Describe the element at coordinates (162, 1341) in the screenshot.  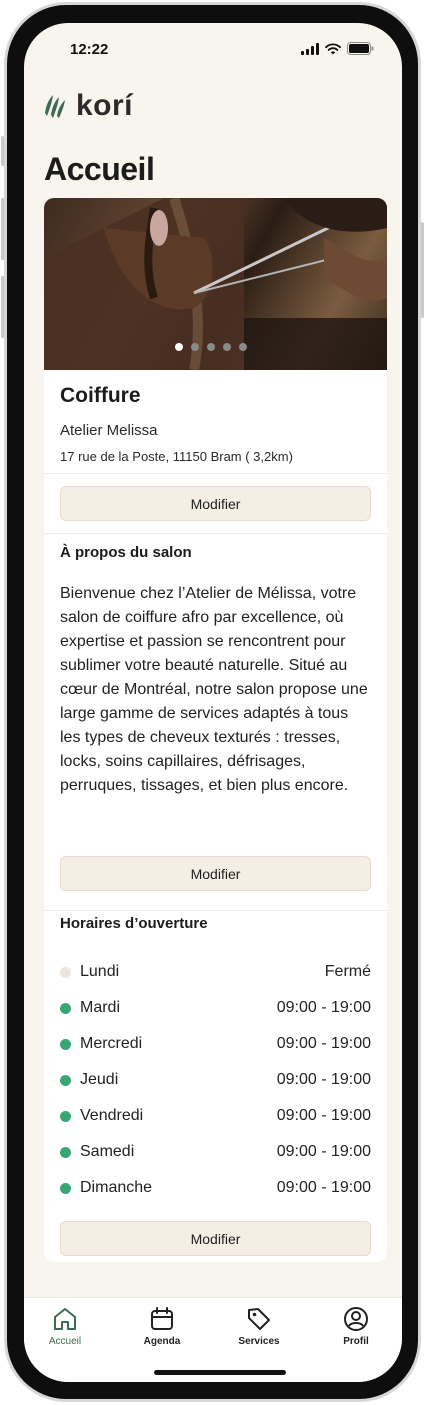
I see `tab-label: Agenda` at that location.